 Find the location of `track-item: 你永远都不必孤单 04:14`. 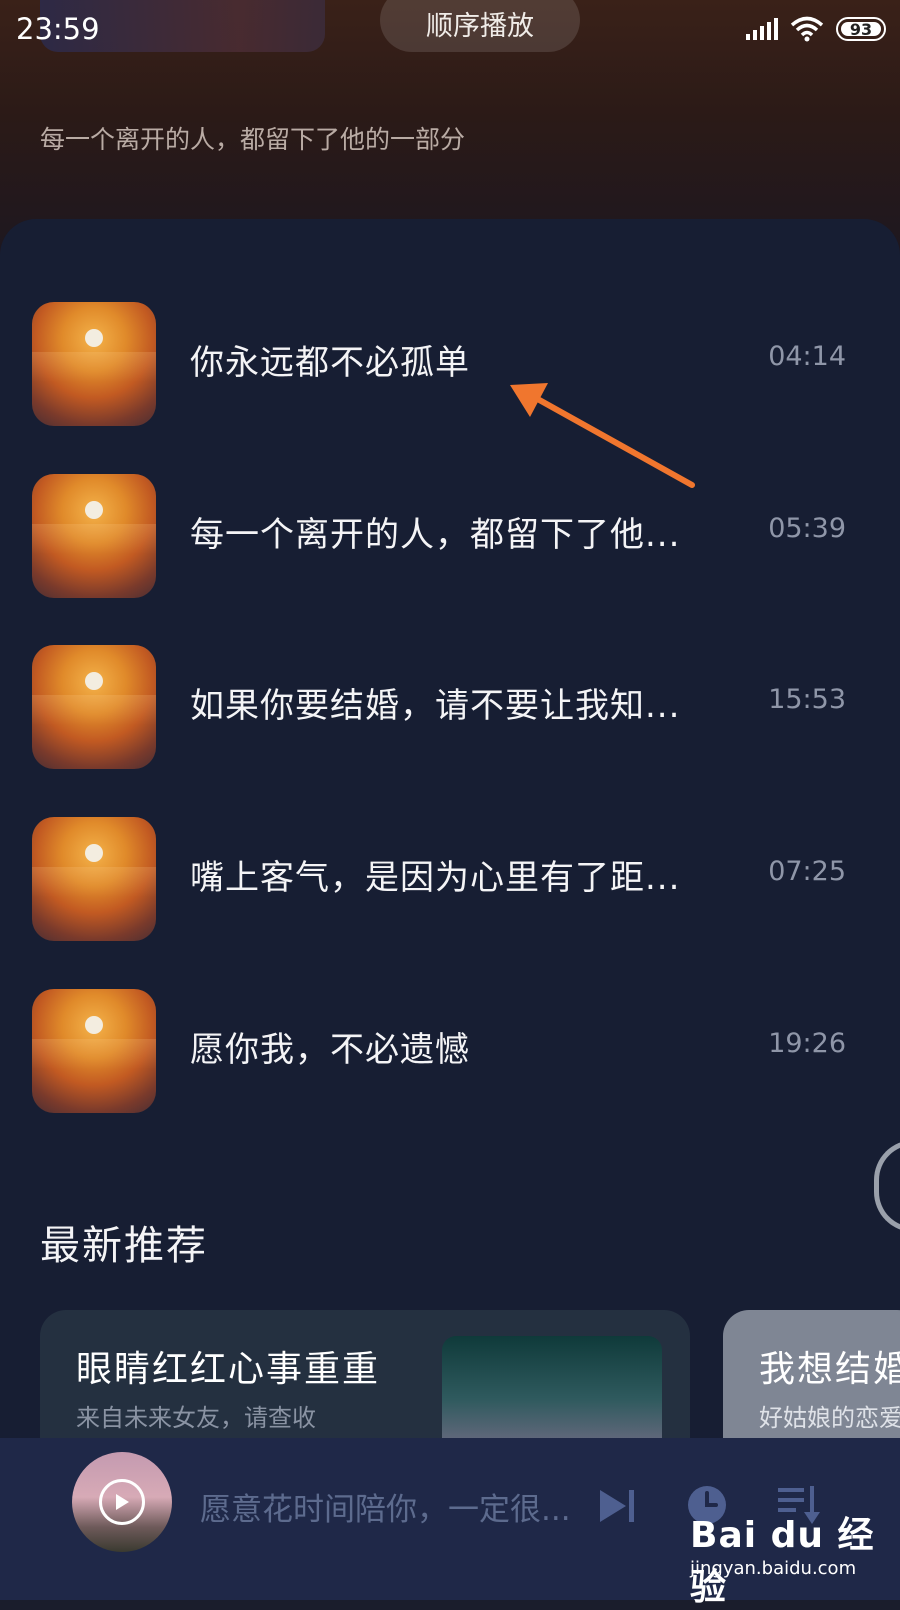

track-item: 你永远都不必孤单 04:14 is located at coordinates (450, 362).